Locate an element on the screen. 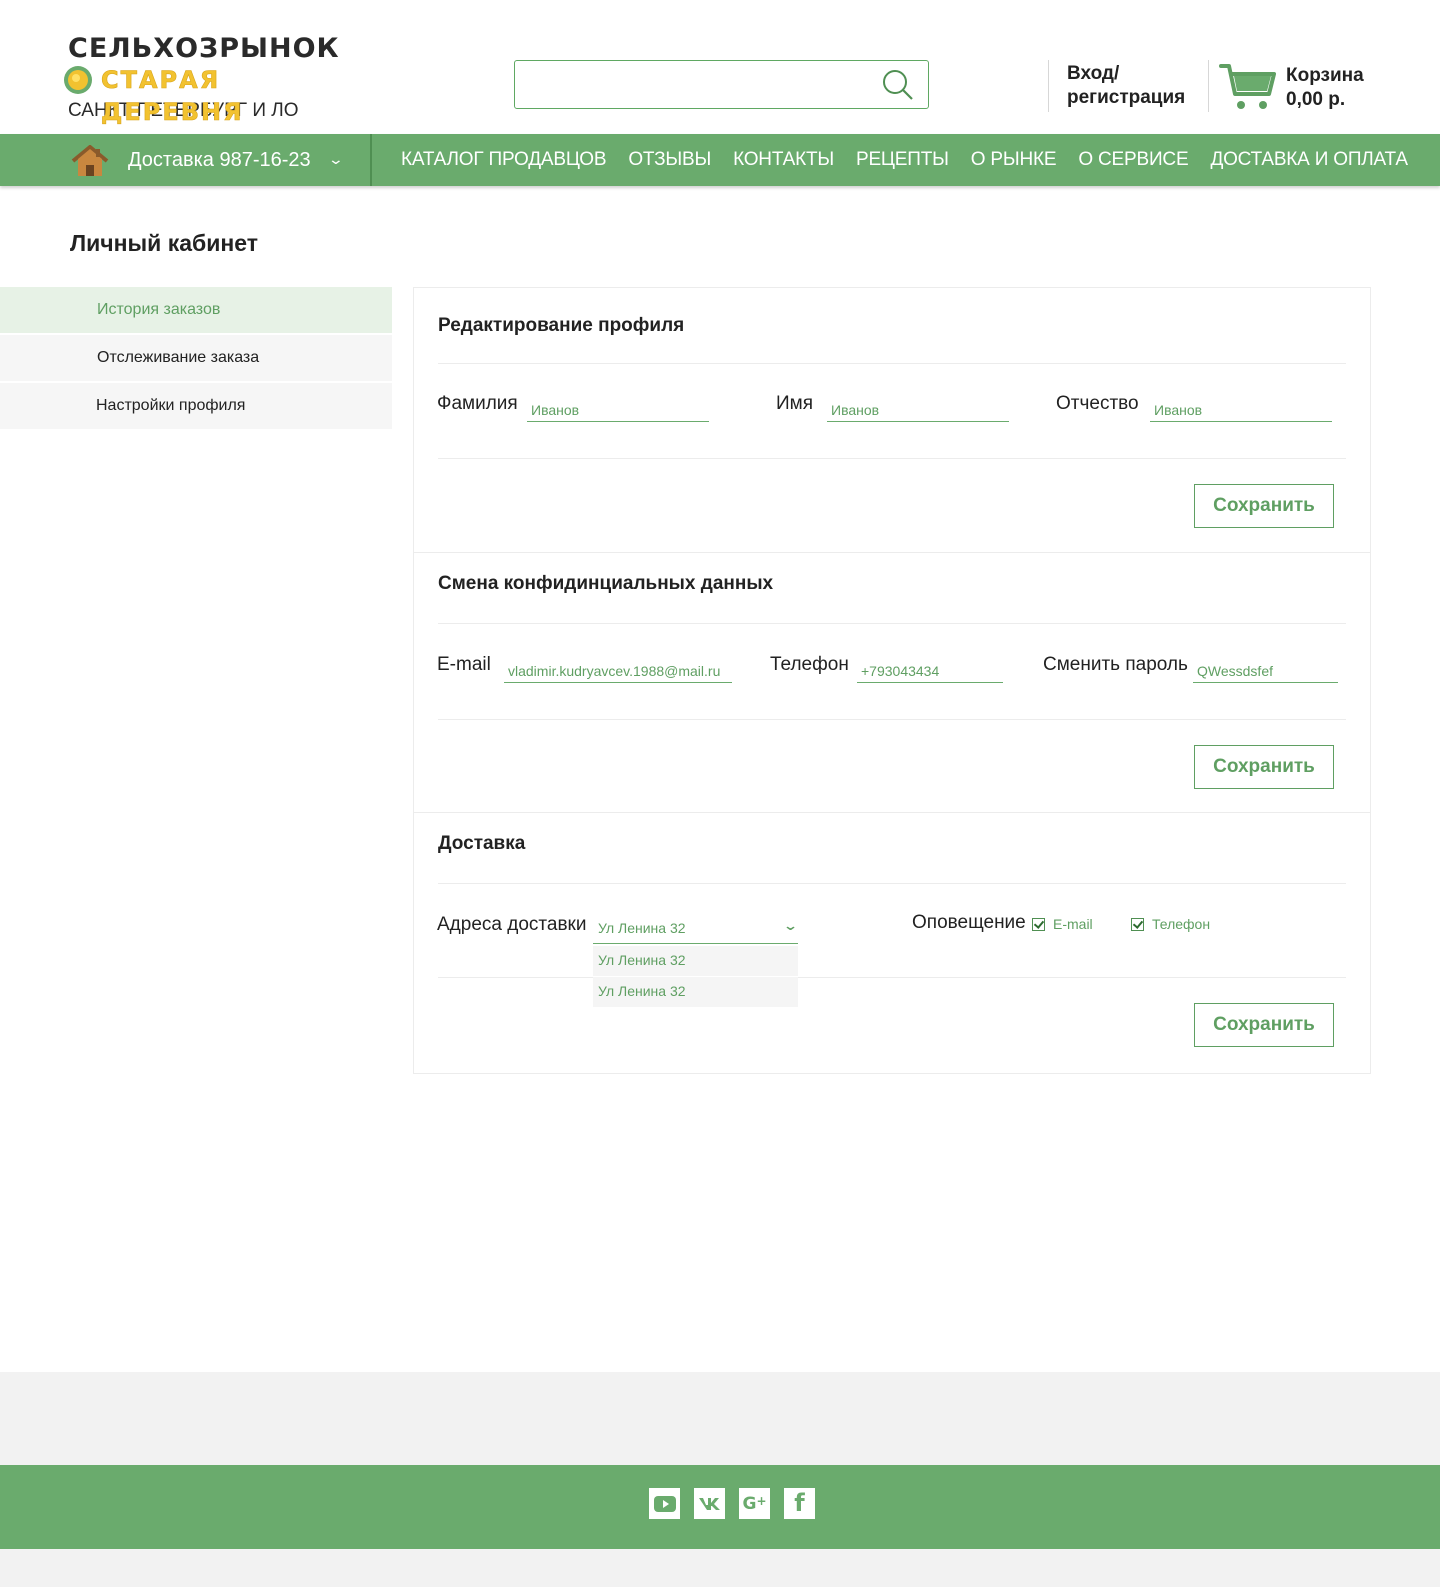 The image size is (1440, 1587). name-label: Имя is located at coordinates (795, 403).